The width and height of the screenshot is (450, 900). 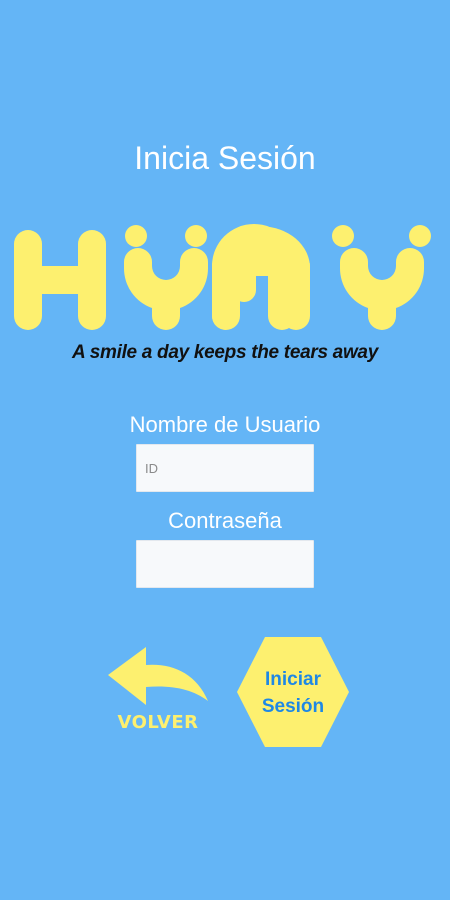 What do you see at coordinates (225, 564) in the screenshot?
I see `password-input` at bounding box center [225, 564].